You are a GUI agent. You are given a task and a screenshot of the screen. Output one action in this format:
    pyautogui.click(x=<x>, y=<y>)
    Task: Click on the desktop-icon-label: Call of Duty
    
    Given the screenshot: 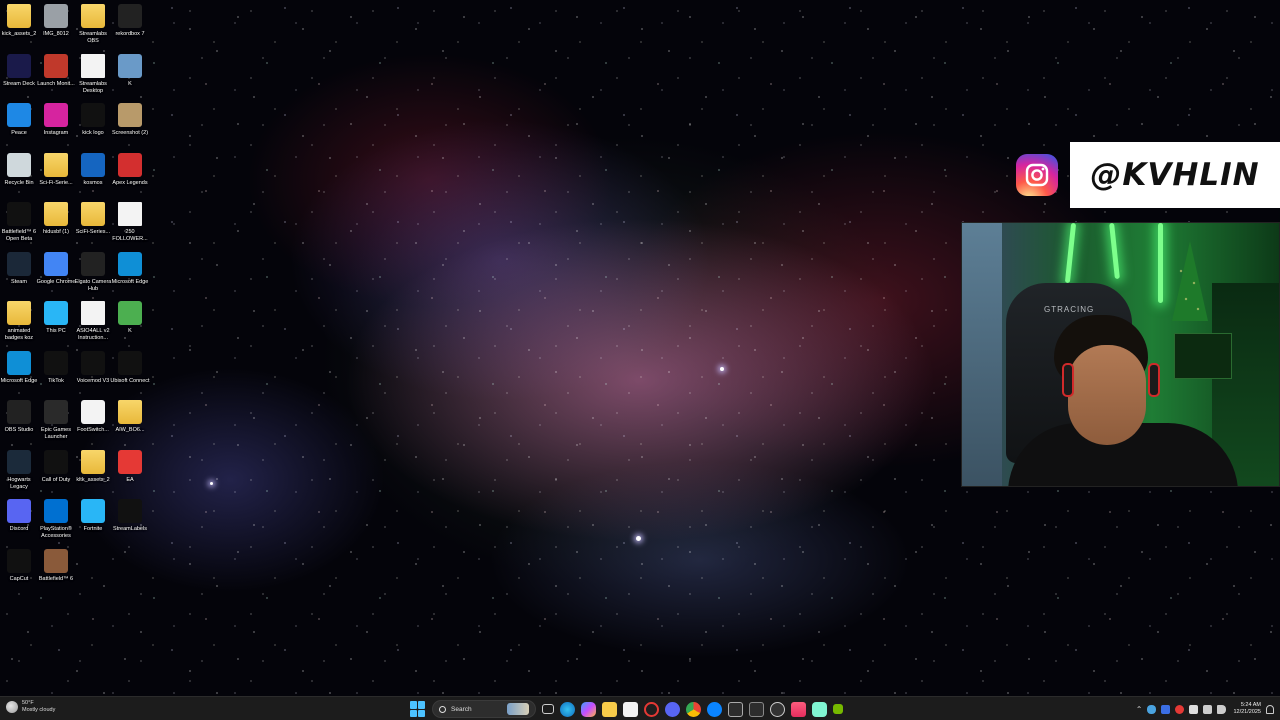 What is the action you would take?
    pyautogui.click(x=56, y=479)
    